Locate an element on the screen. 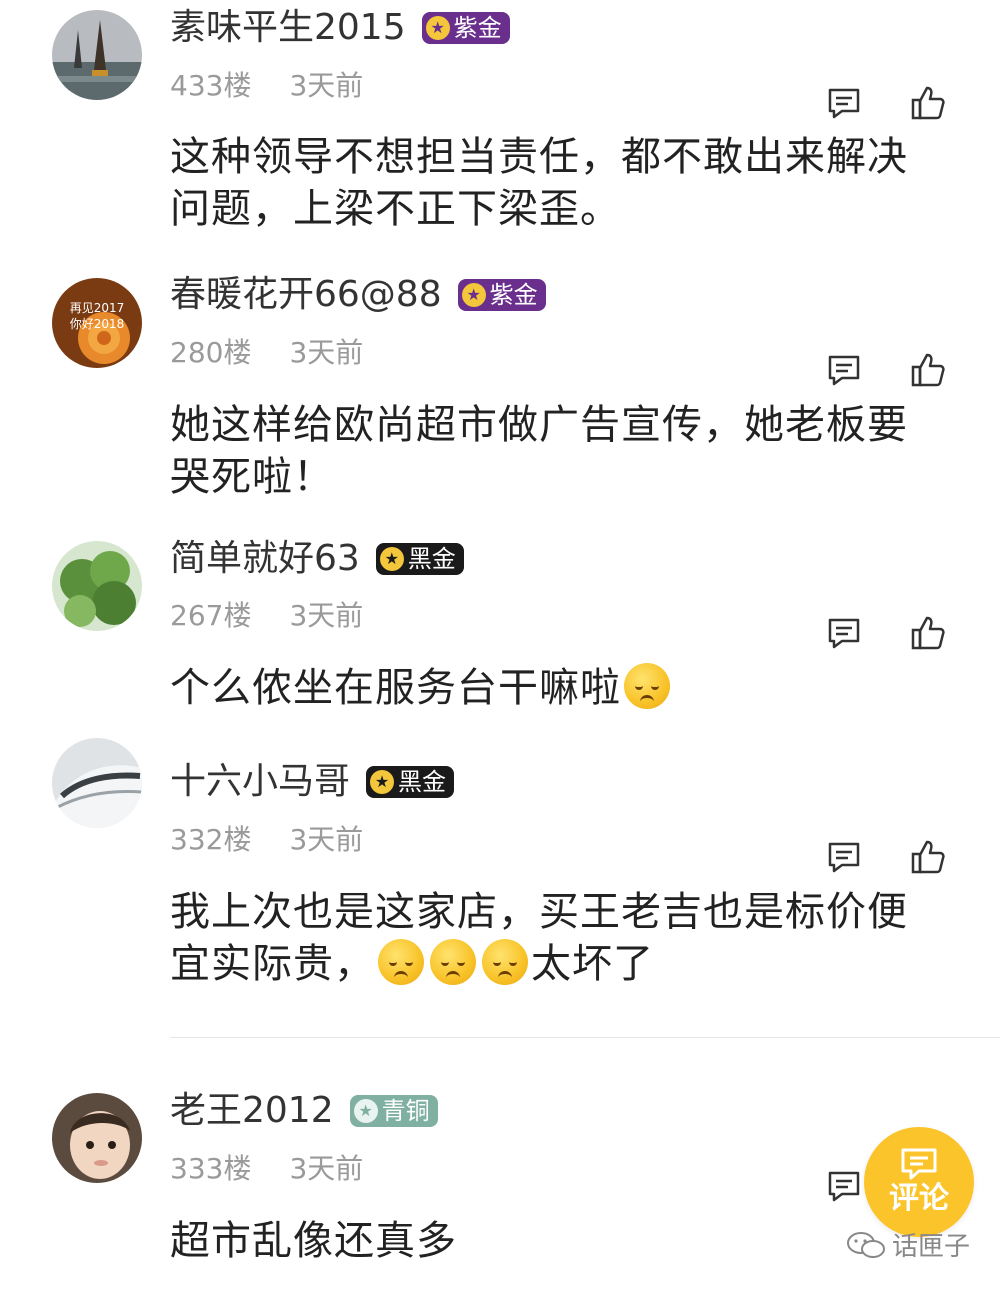  bullet-train-avatar-icon is located at coordinates (97, 783).